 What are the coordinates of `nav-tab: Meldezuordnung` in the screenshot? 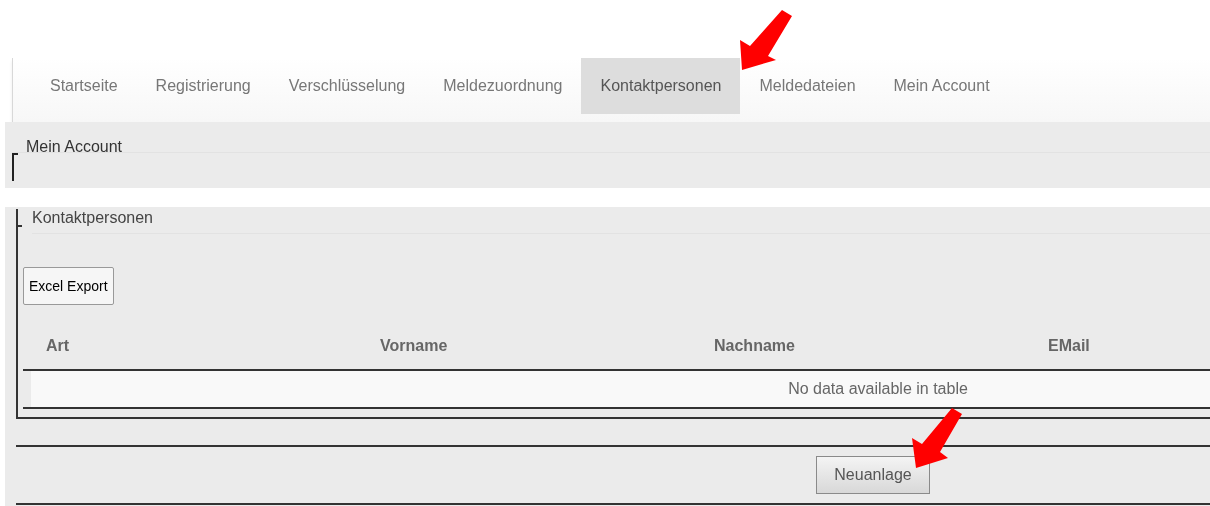 It's located at (503, 86).